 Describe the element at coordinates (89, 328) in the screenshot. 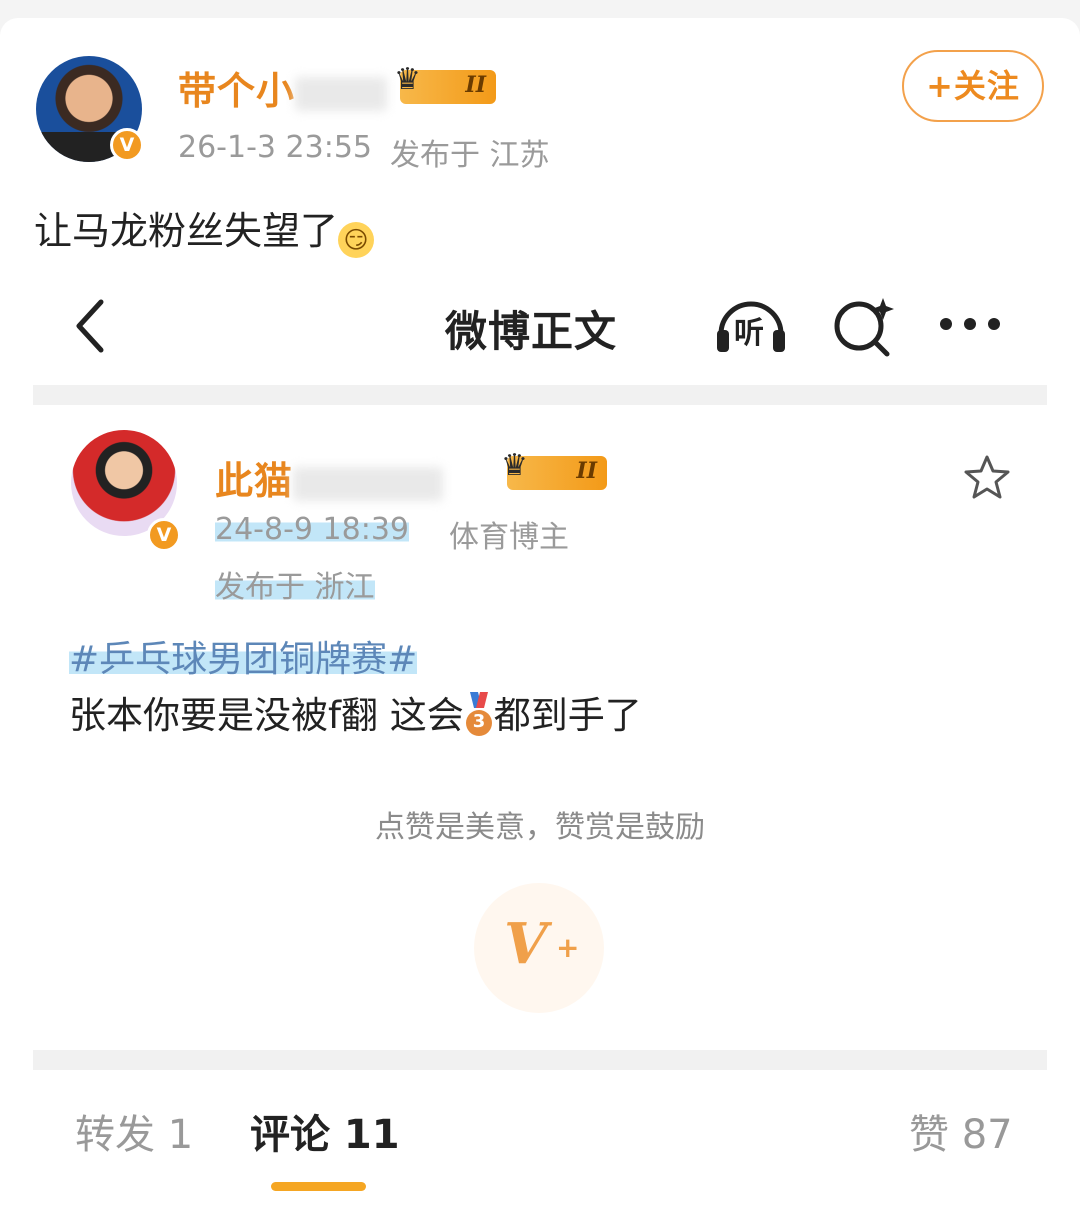

I see `back-icon` at that location.